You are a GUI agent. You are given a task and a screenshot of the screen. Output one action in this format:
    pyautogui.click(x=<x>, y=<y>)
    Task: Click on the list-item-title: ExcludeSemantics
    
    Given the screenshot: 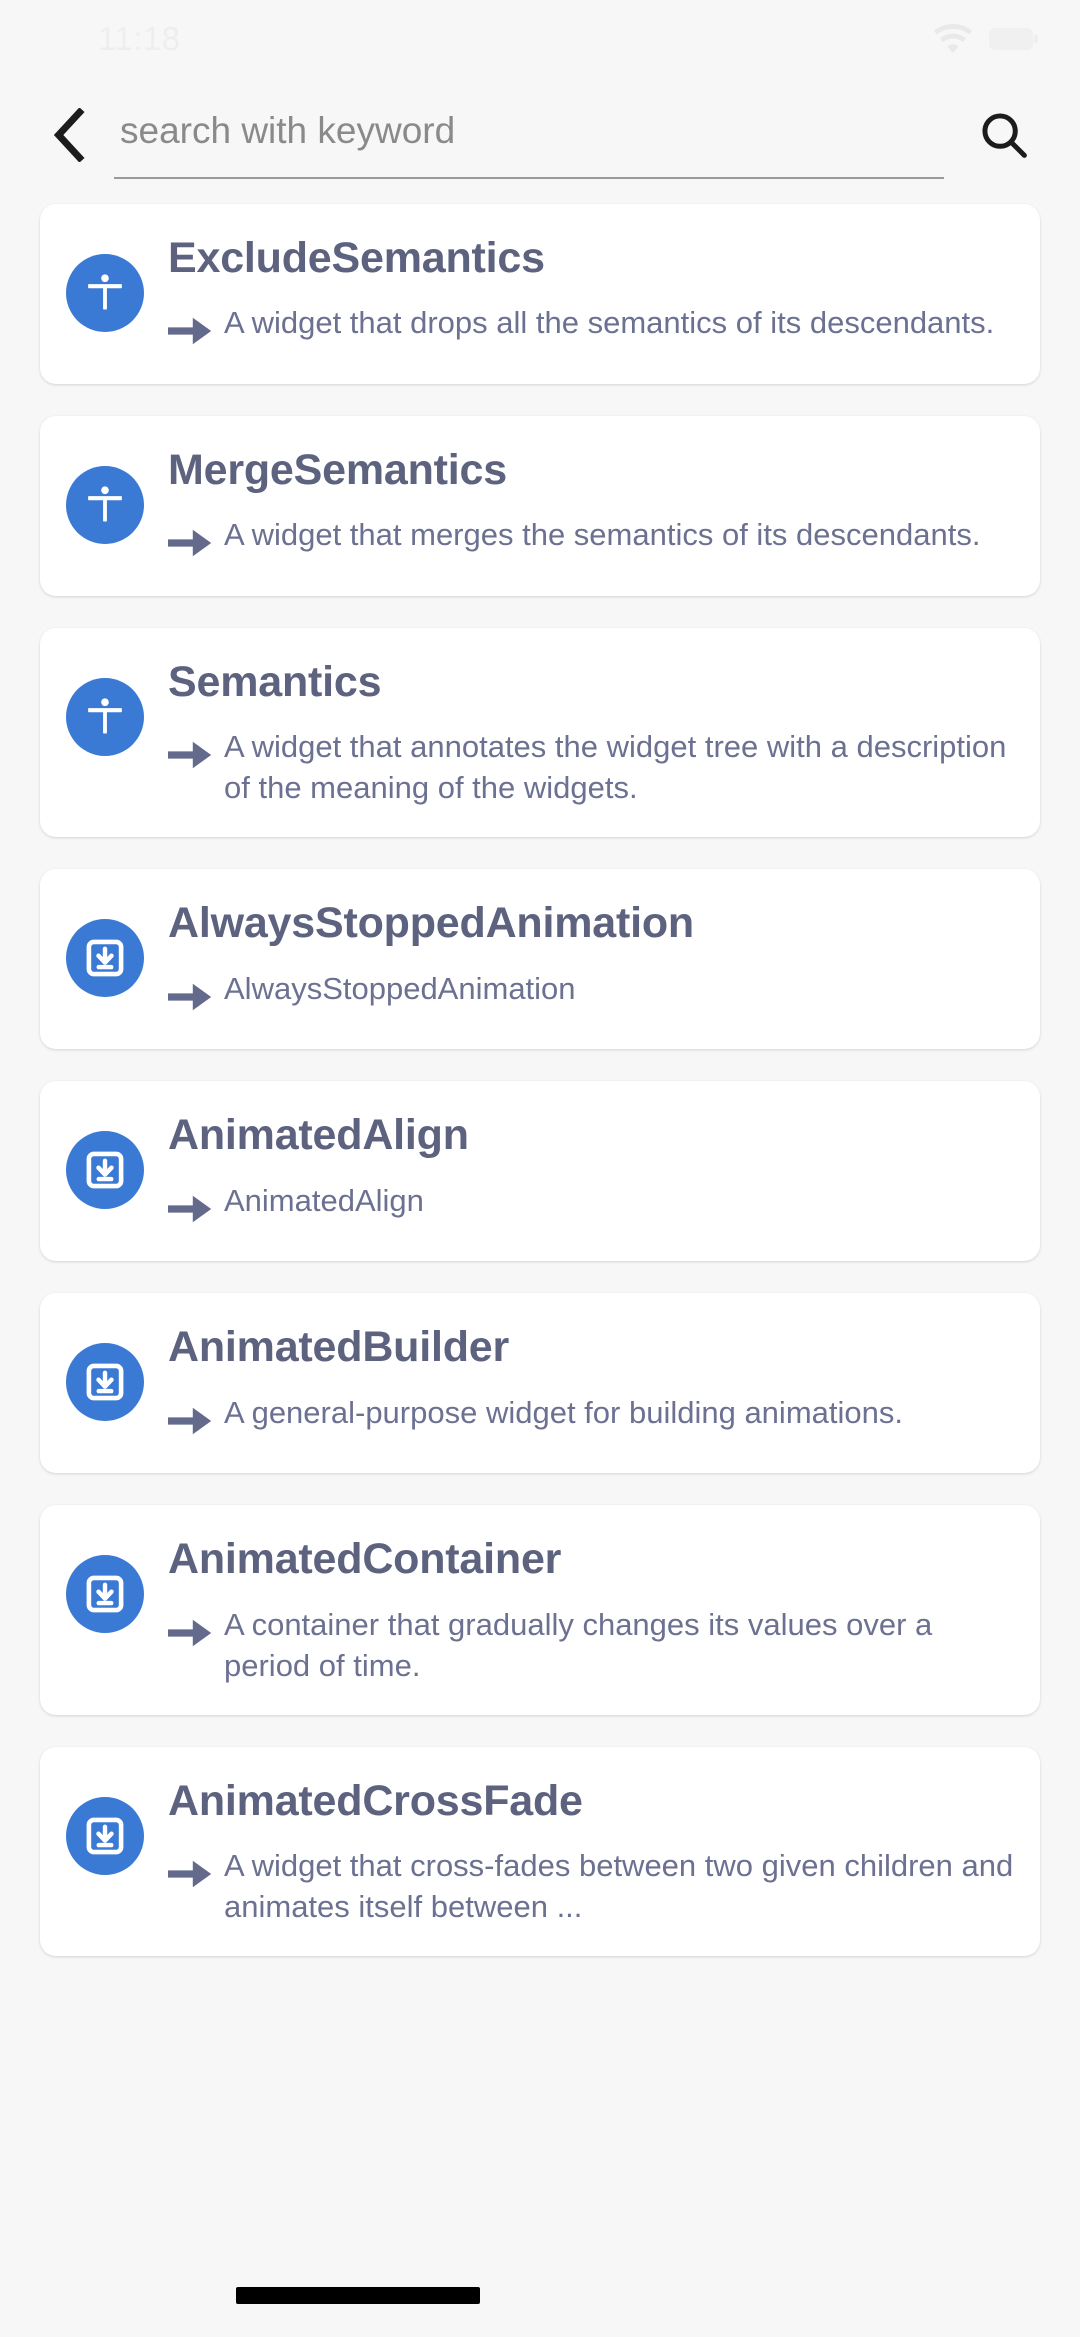 What is the action you would take?
    pyautogui.click(x=356, y=258)
    